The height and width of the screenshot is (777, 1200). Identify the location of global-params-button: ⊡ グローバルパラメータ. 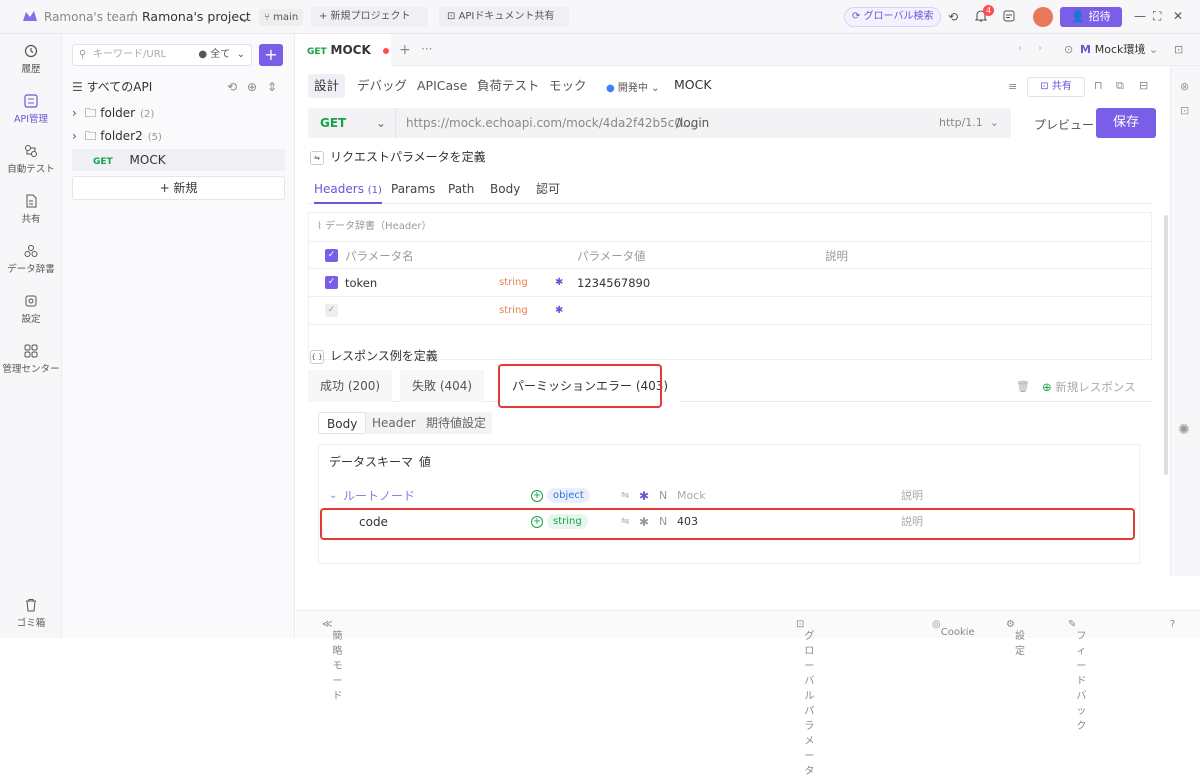
(805, 698).